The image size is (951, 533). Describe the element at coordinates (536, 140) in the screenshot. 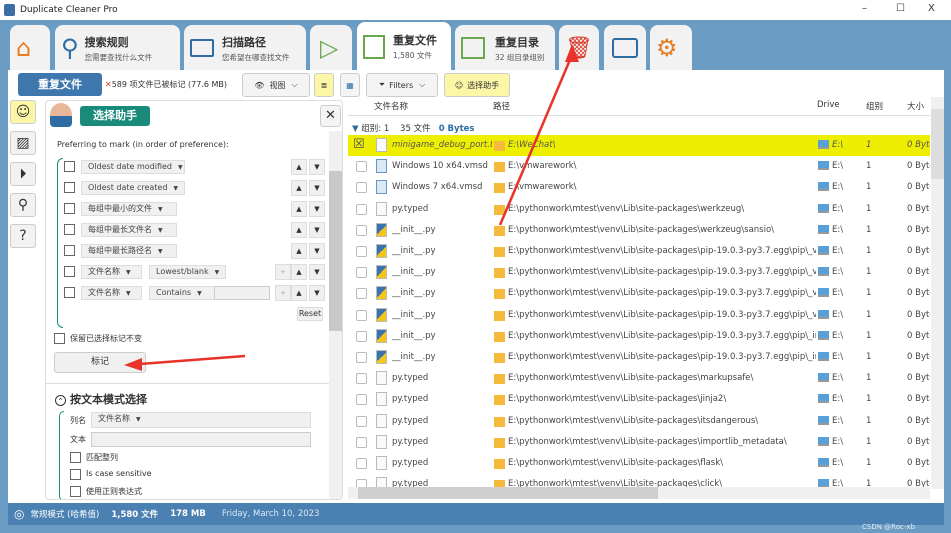

I see `red-arrow-to-trash` at that location.